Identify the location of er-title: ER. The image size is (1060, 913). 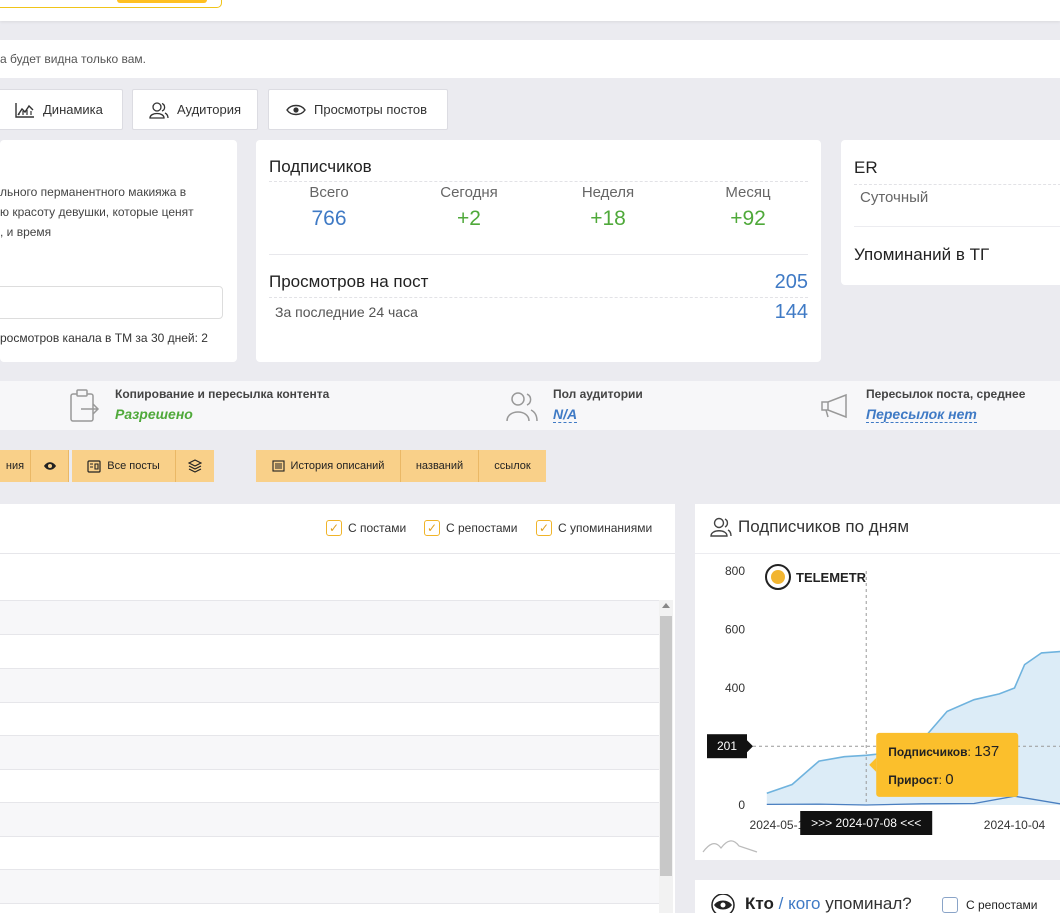
(866, 167).